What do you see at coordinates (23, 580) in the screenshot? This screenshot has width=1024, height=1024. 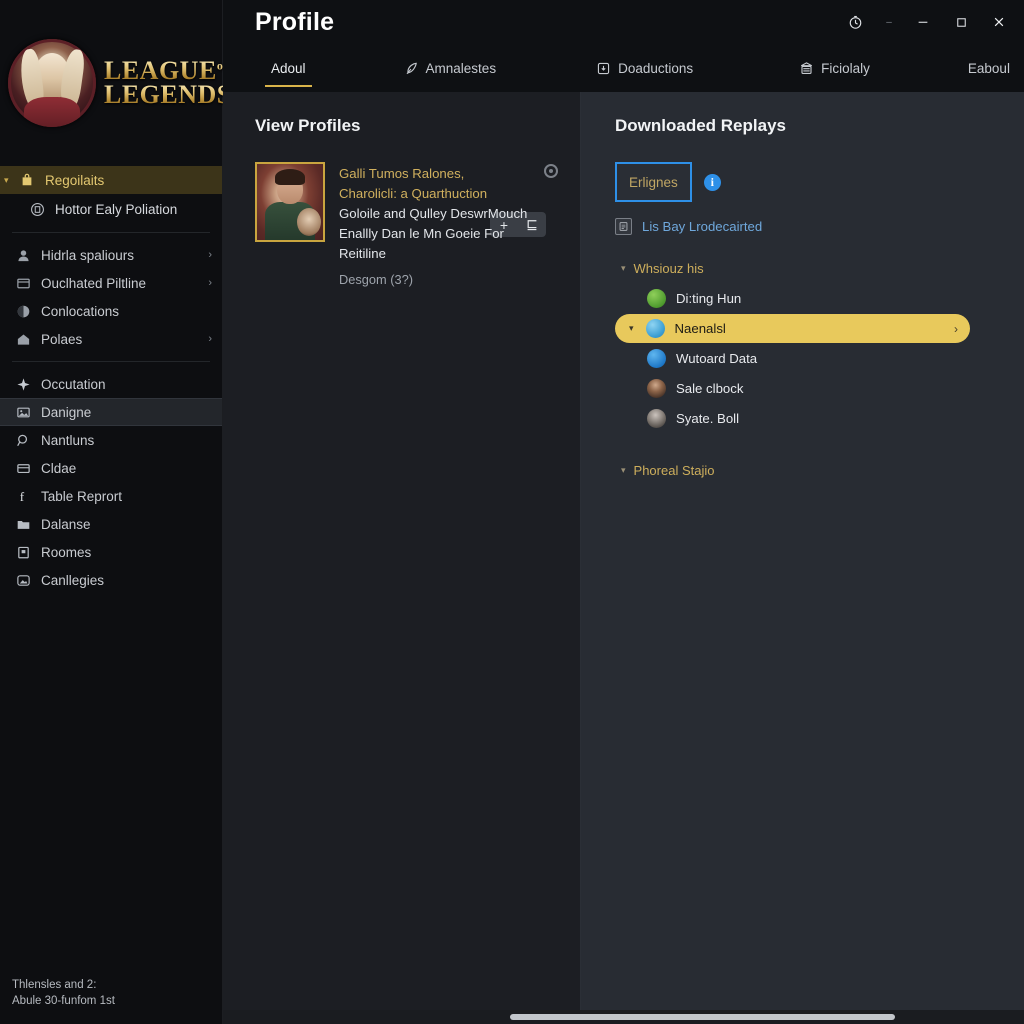 I see `cloud-icon` at bounding box center [23, 580].